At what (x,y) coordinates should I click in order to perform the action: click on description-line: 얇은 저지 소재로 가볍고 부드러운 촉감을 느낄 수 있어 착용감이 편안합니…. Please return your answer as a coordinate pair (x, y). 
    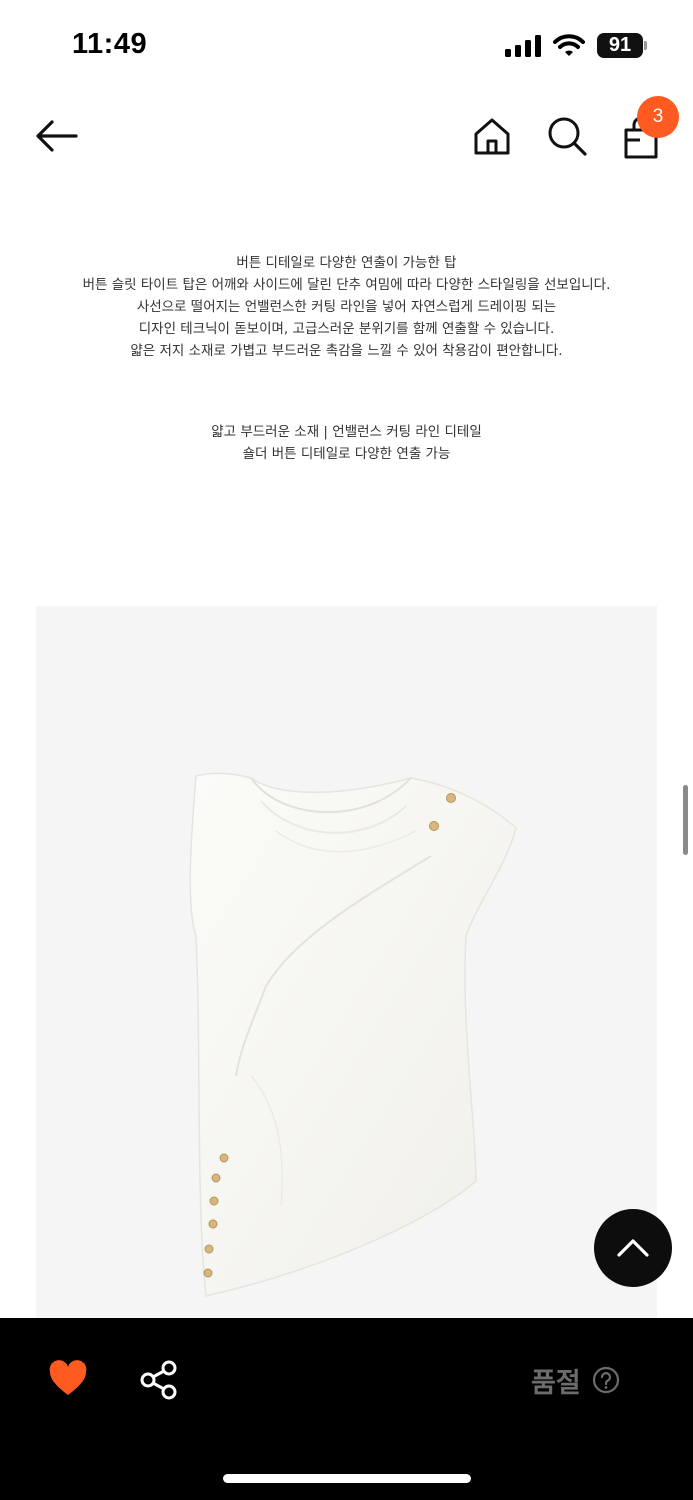
    Looking at the image, I should click on (346, 351).